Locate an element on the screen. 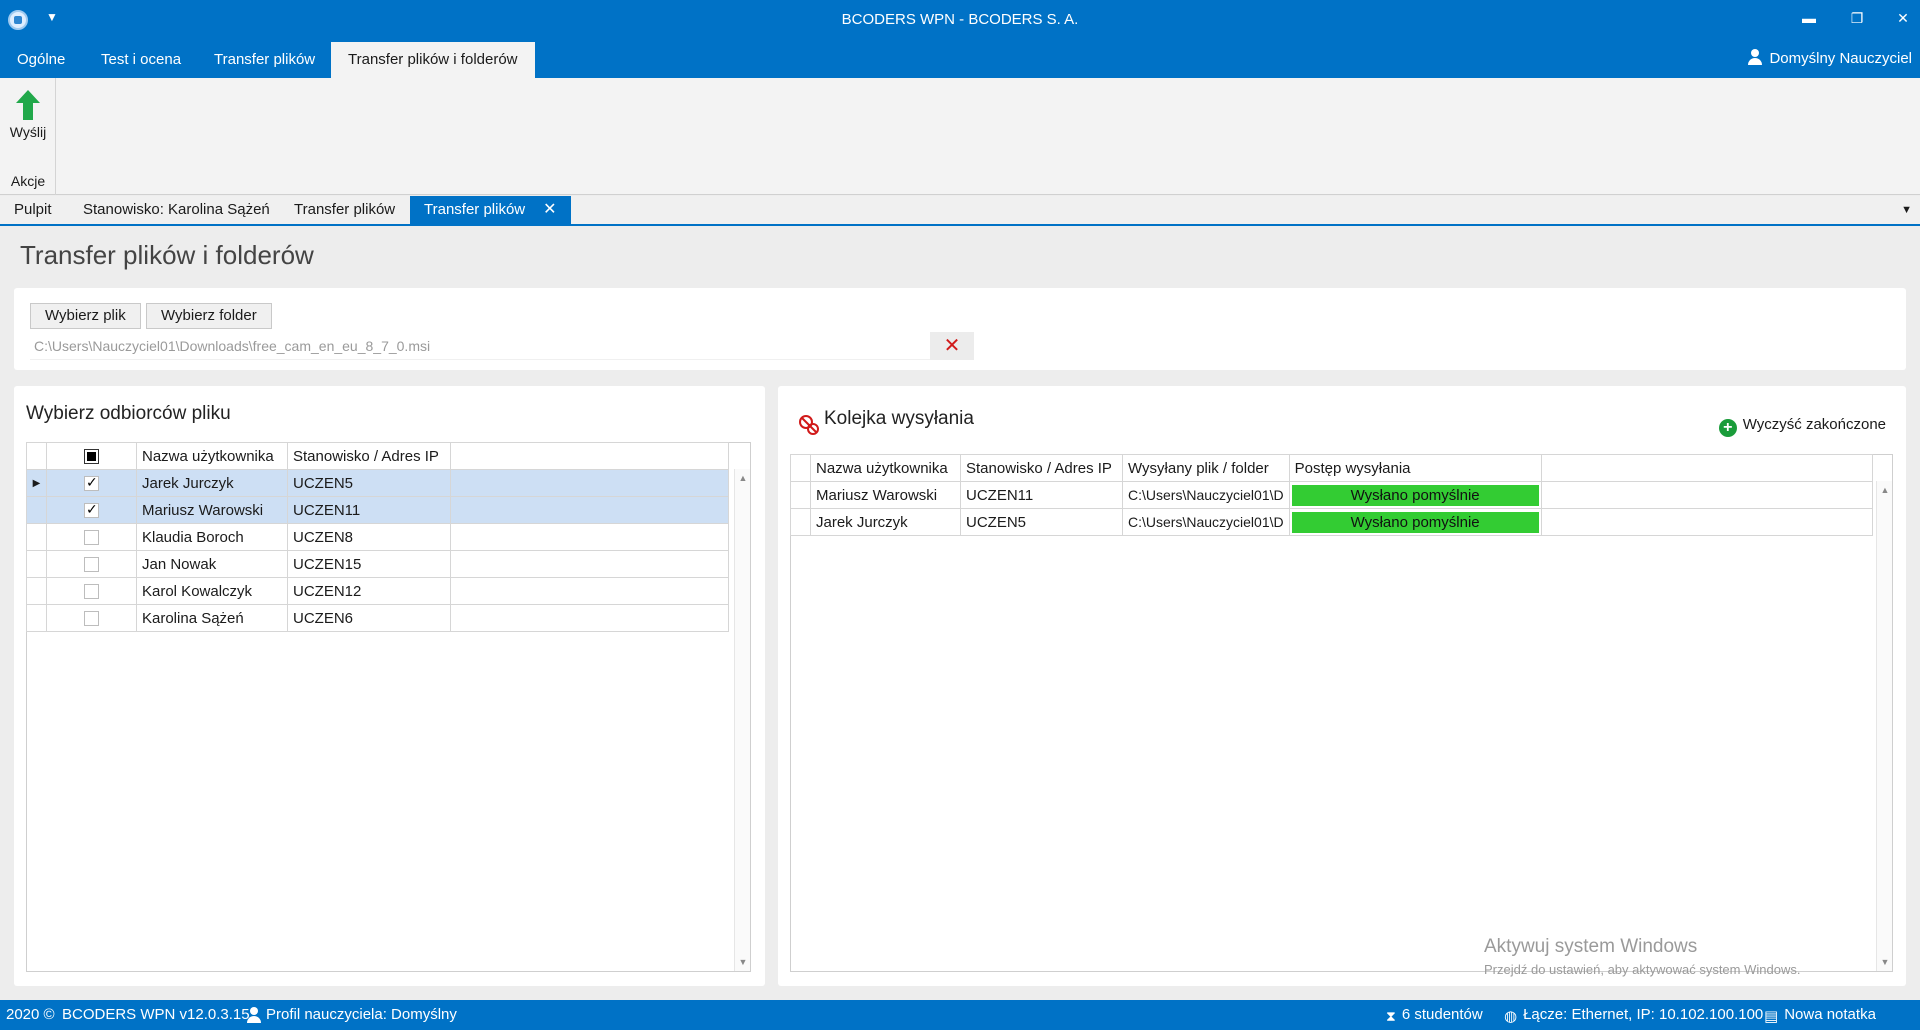 The image size is (1920, 1030). cell-station: UCZEN6 is located at coordinates (369, 618).